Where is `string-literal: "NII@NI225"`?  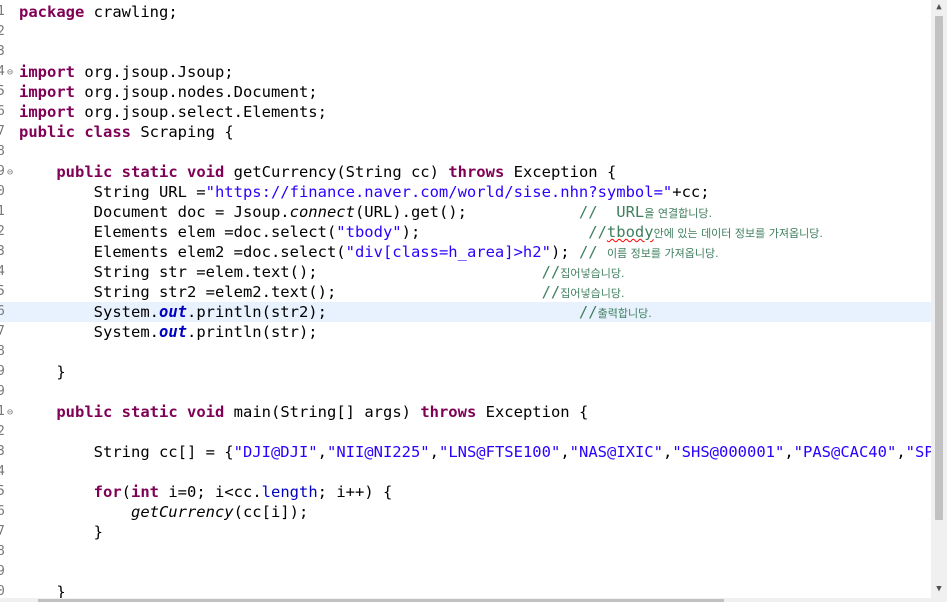
string-literal: "NII@NI225" is located at coordinates (378, 452).